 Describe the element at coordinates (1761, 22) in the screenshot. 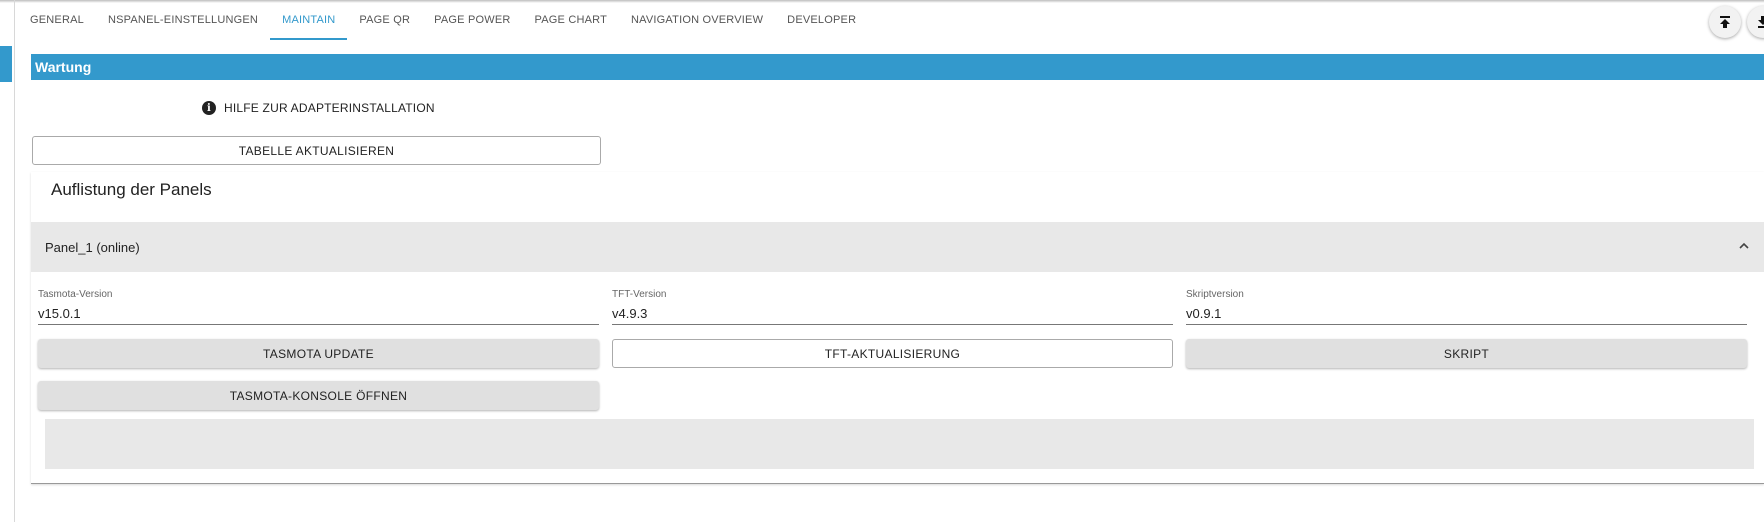

I see `download-icon` at that location.